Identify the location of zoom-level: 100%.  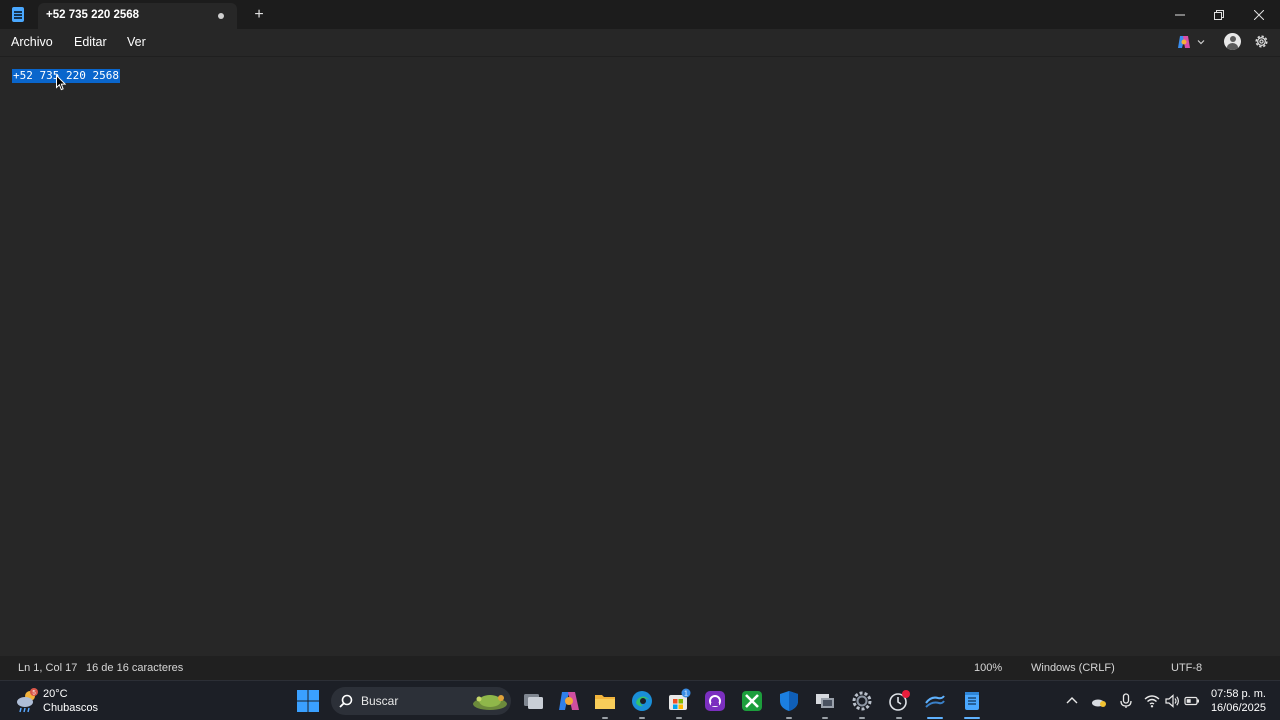
(988, 668).